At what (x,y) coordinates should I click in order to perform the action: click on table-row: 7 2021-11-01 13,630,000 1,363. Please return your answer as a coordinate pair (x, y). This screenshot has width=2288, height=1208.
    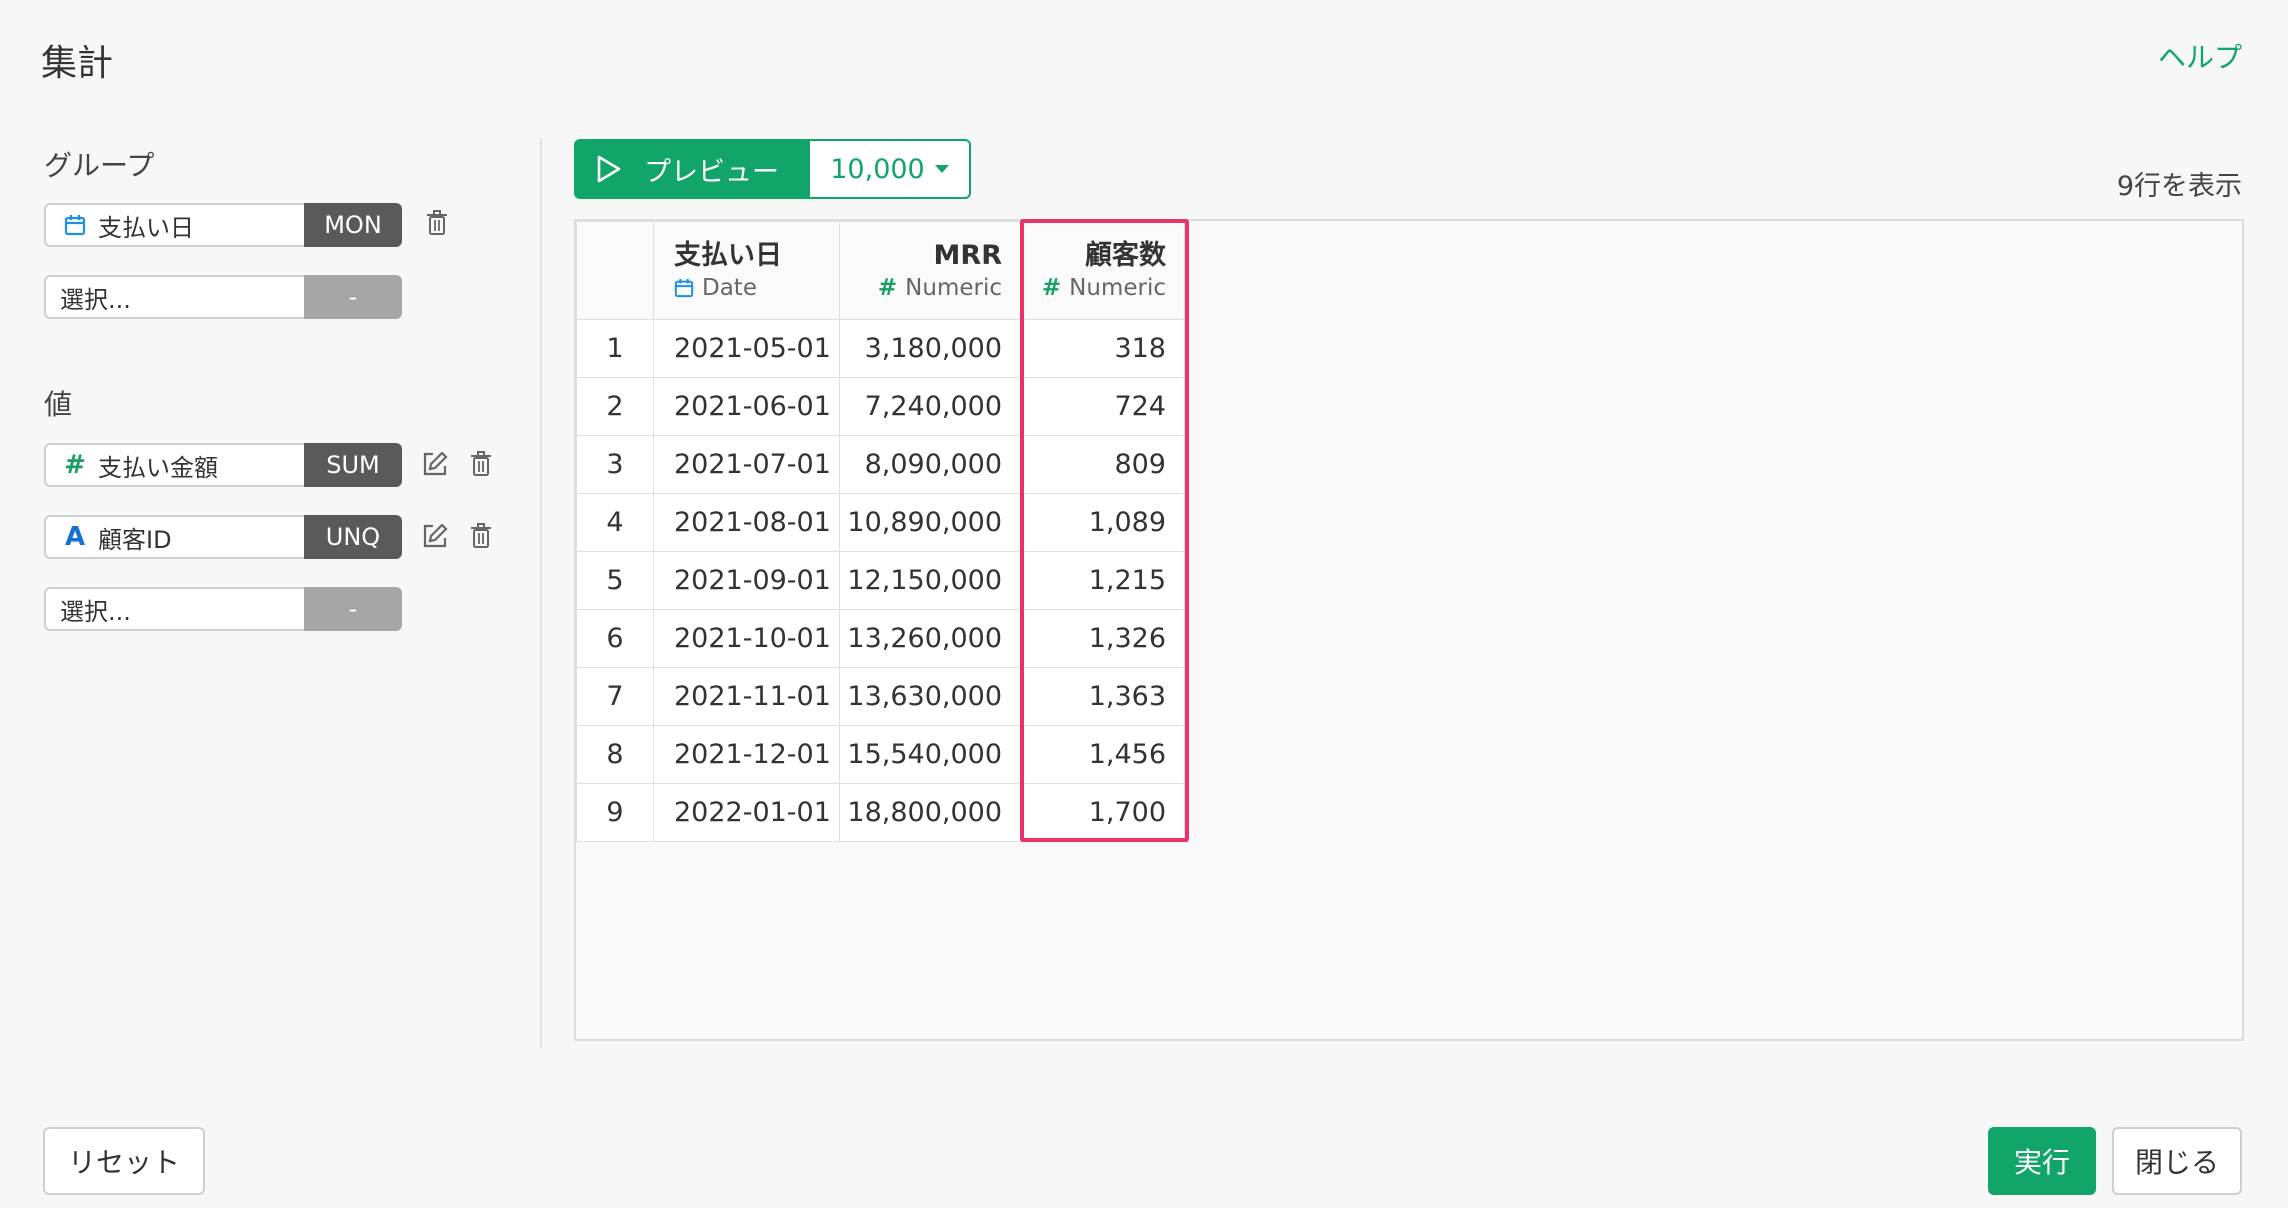
    Looking at the image, I should click on (880, 696).